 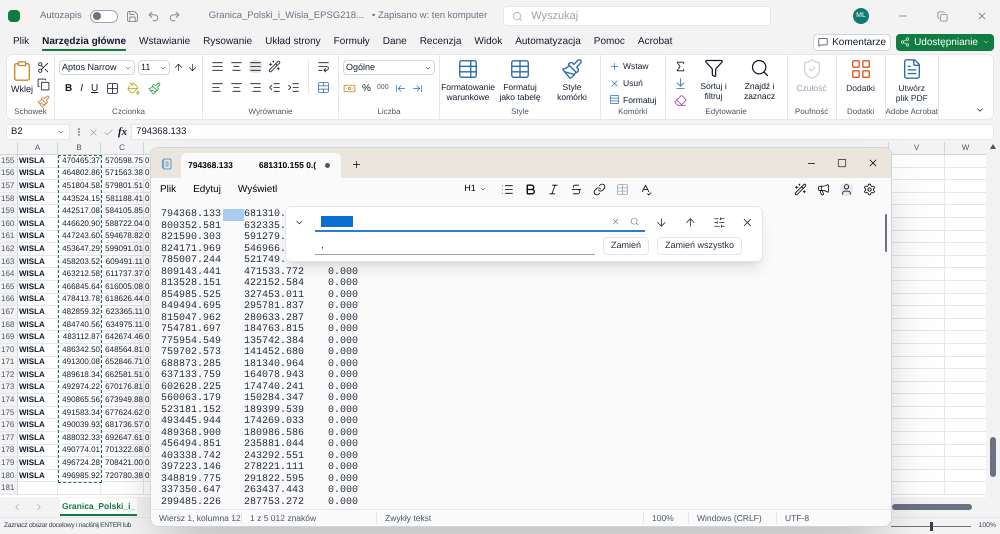 I want to click on formula-field: 794368.133, so click(x=562, y=132).